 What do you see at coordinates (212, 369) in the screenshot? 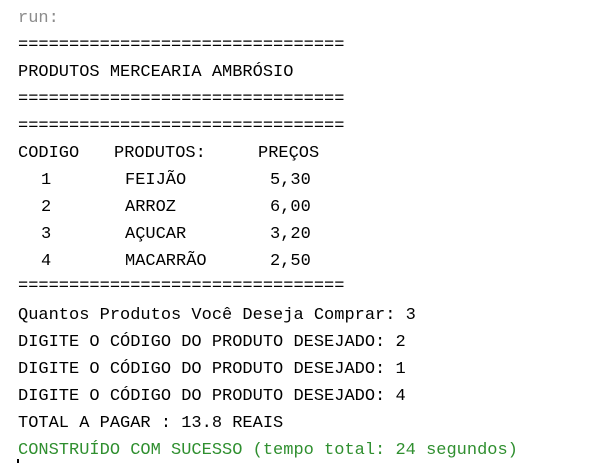
I see `code-entry: DIGITE O CÓDIGO DO PRODUTO DESEJADO: 1` at bounding box center [212, 369].